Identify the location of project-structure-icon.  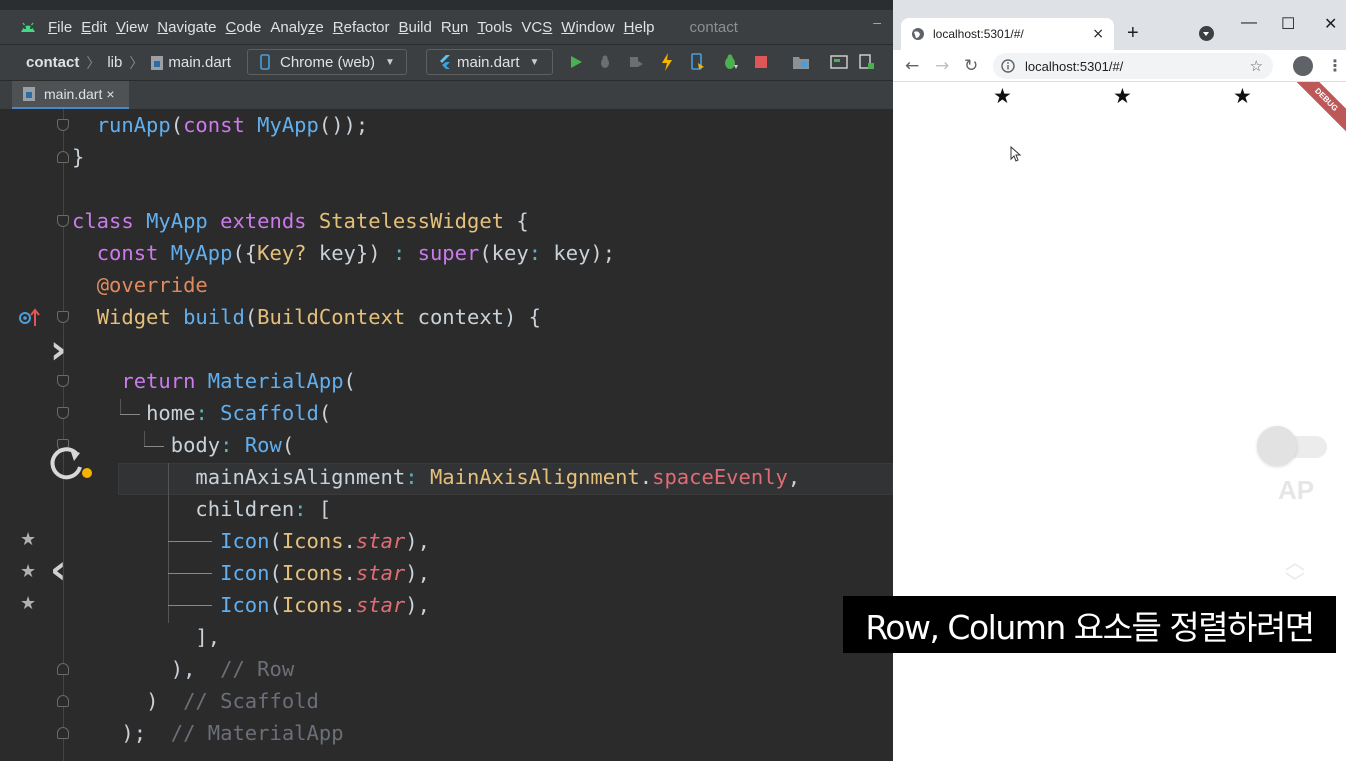
(801, 62).